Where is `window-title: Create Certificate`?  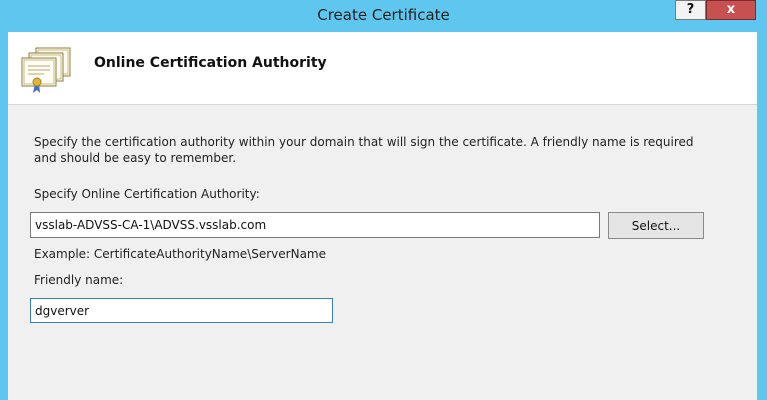 window-title: Create Certificate is located at coordinates (383, 15).